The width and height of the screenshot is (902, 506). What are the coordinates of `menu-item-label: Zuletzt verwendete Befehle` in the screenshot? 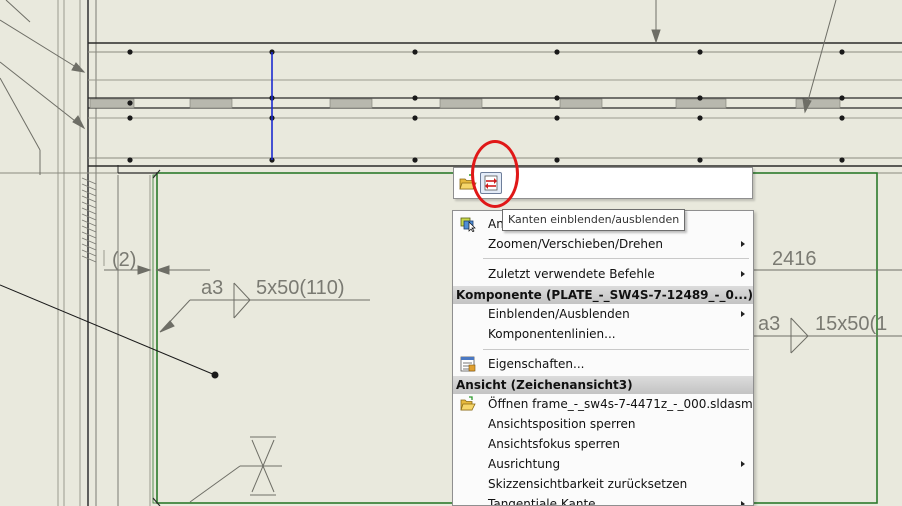 It's located at (571, 274).